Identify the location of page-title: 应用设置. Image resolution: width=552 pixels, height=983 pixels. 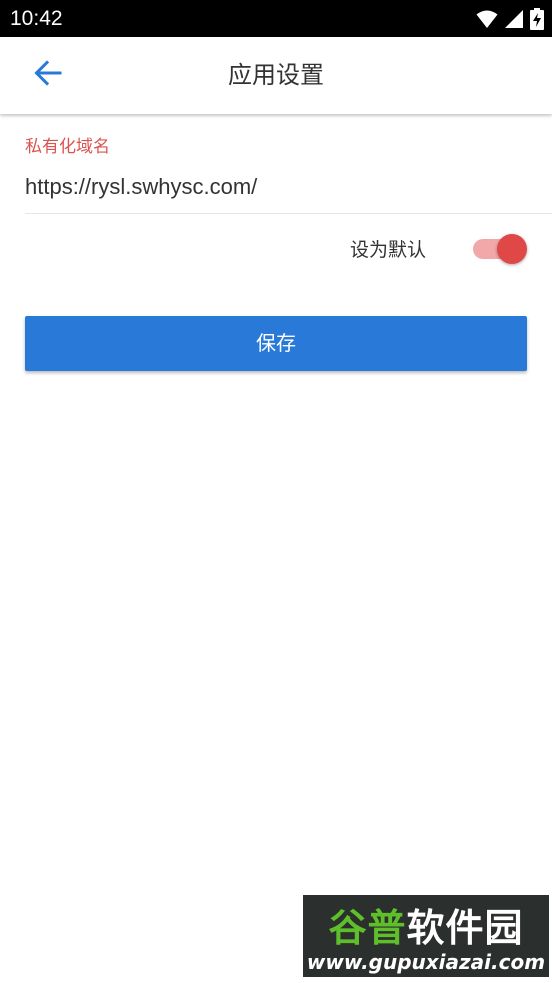
(276, 75).